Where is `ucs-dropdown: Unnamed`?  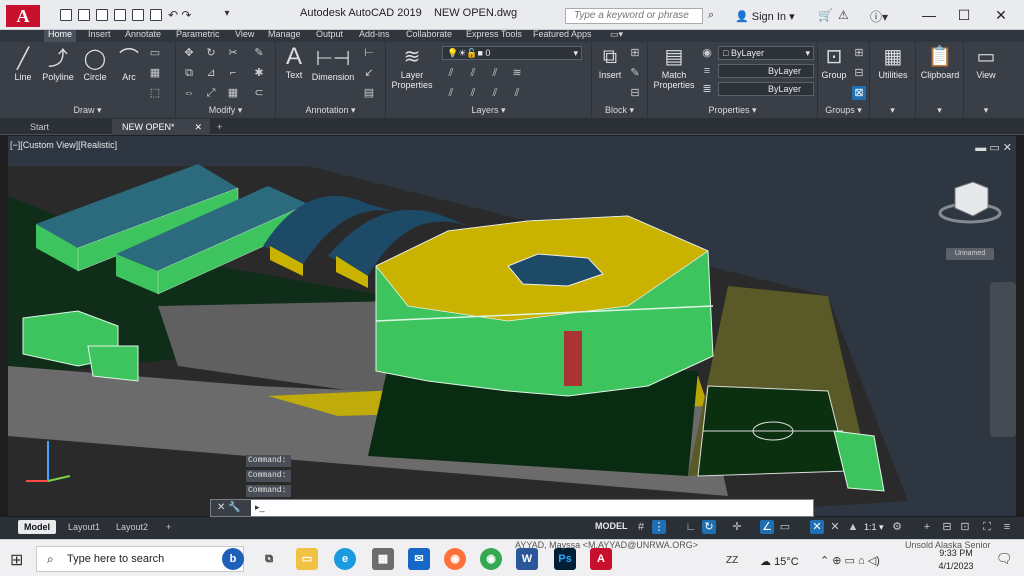 ucs-dropdown: Unnamed is located at coordinates (970, 254).